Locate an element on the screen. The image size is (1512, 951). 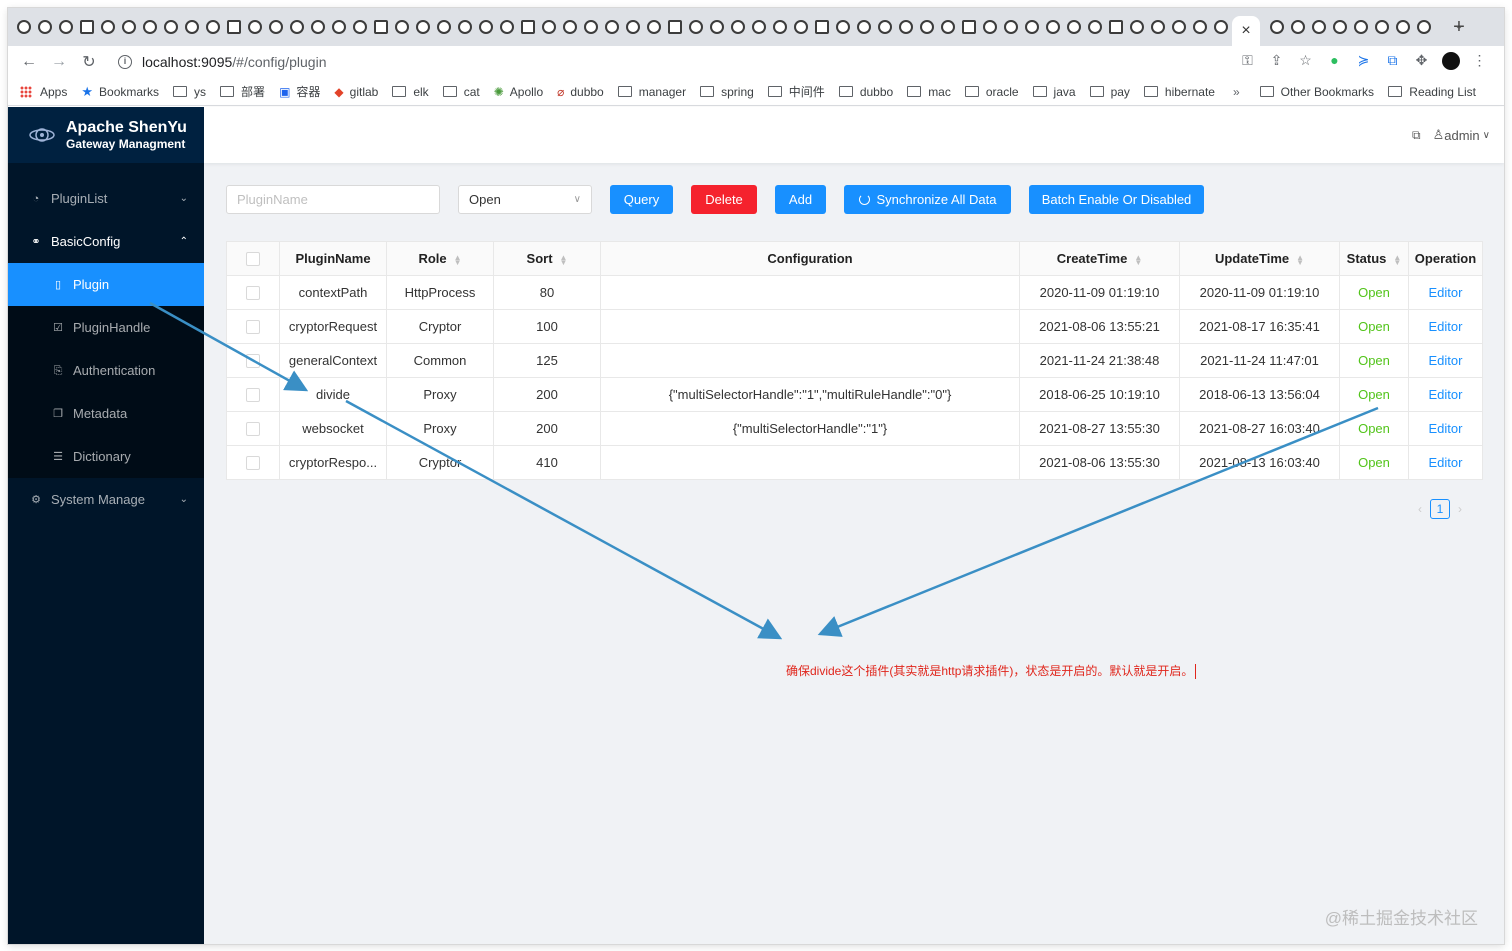
key-icon: ⚿ is located at coordinates (1247, 61).